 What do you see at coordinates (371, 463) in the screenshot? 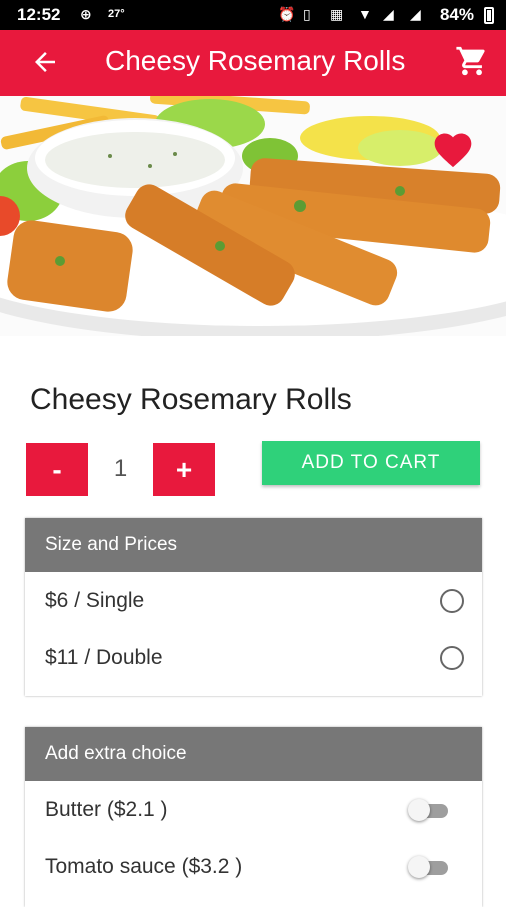
I see `add-to-cart-button: ADD TO CART` at bounding box center [371, 463].